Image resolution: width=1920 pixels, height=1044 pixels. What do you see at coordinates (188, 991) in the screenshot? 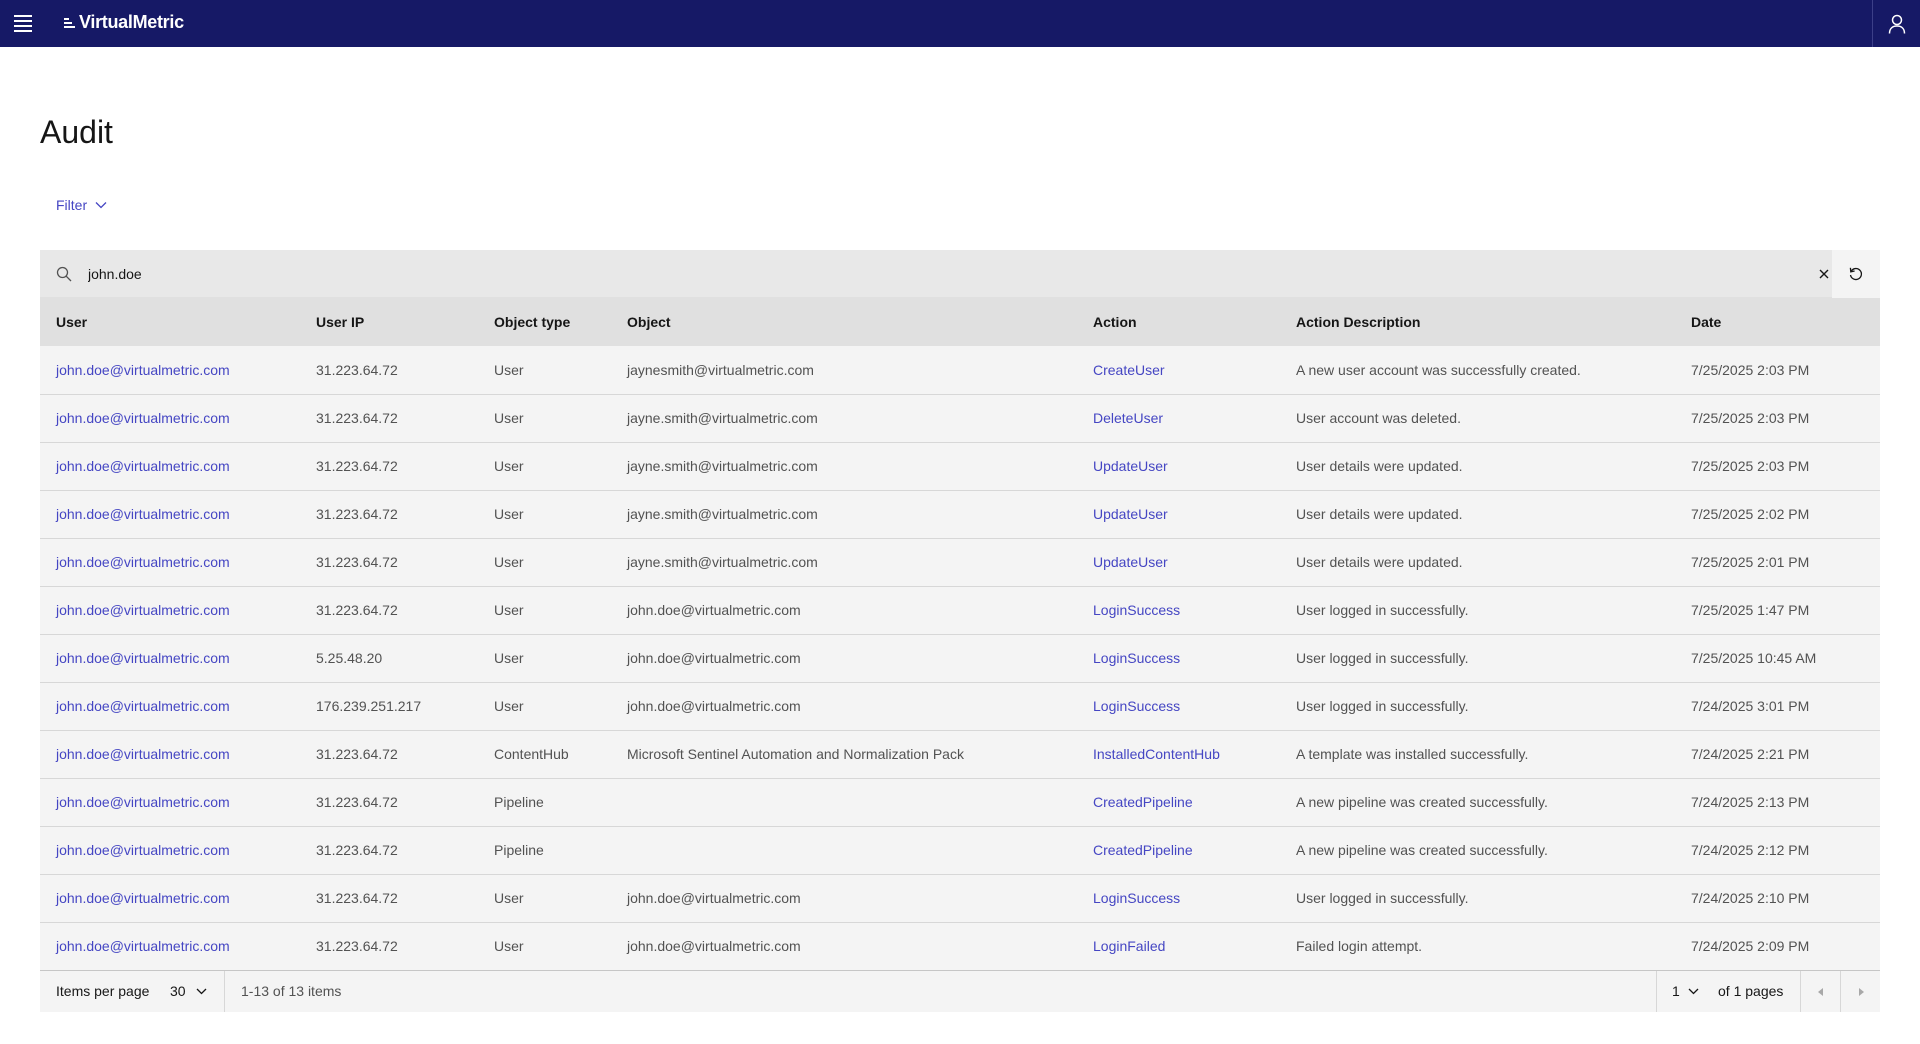
I see `items-per-page-select: 30` at bounding box center [188, 991].